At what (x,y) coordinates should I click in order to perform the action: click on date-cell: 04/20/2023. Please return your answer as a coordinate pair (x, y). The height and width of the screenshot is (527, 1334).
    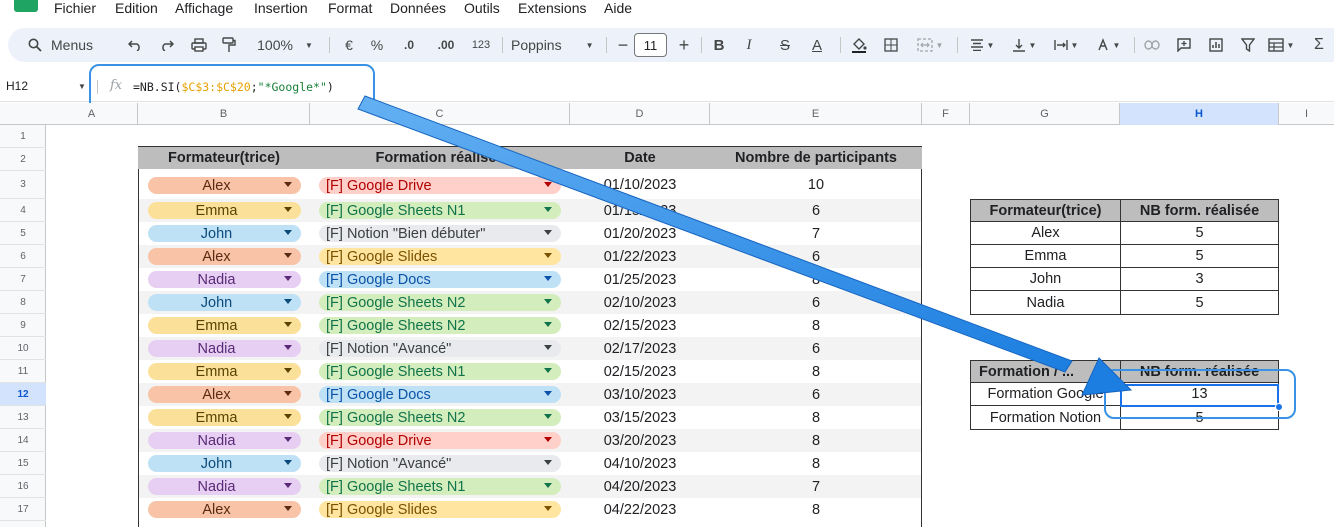
    Looking at the image, I should click on (640, 486).